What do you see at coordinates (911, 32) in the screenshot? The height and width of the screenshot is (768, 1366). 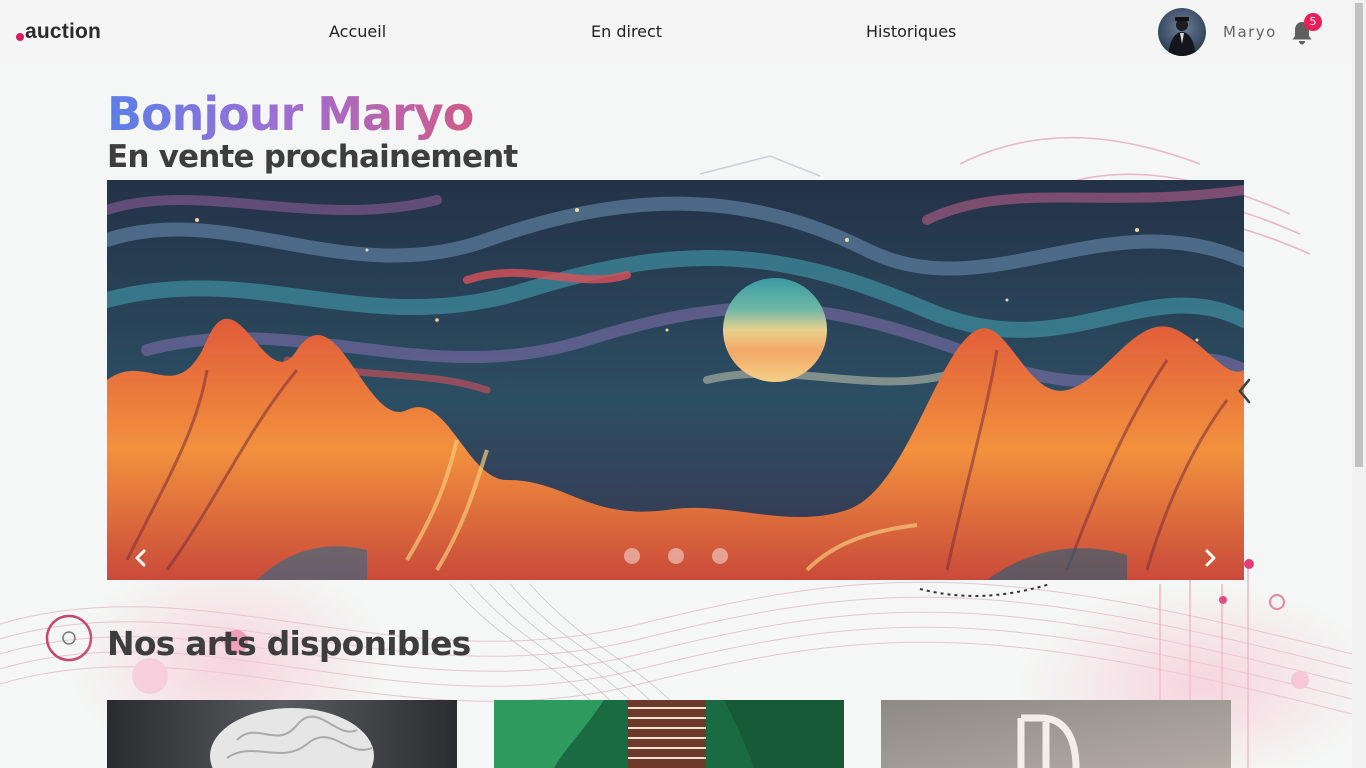 I see `nav-historiques: Historiques` at bounding box center [911, 32].